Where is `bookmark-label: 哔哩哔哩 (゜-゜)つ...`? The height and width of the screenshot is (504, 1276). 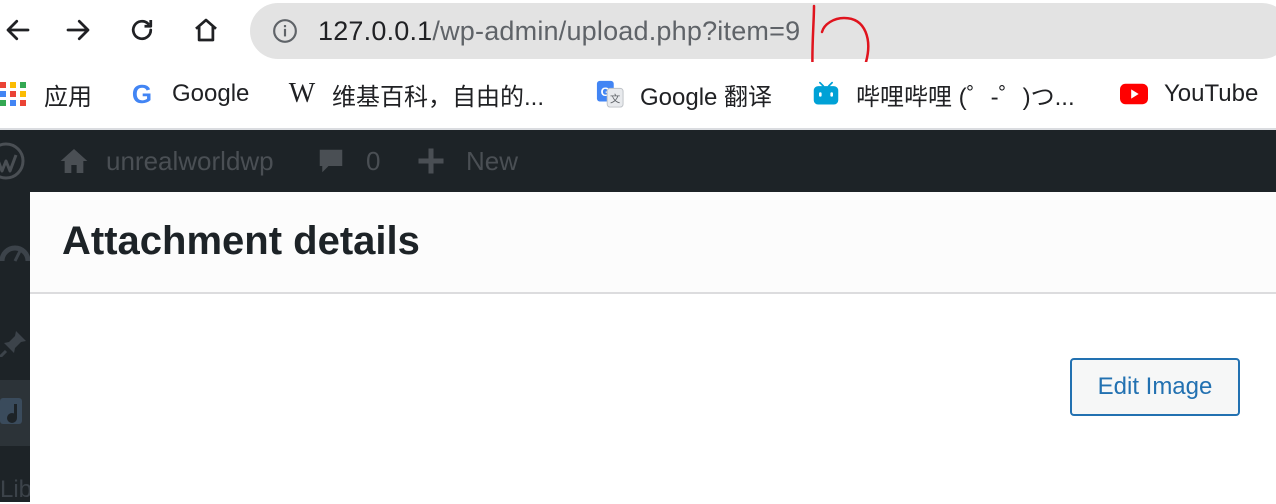
bookmark-label: 哔哩哔哩 (゜-゜)つ... is located at coordinates (965, 97).